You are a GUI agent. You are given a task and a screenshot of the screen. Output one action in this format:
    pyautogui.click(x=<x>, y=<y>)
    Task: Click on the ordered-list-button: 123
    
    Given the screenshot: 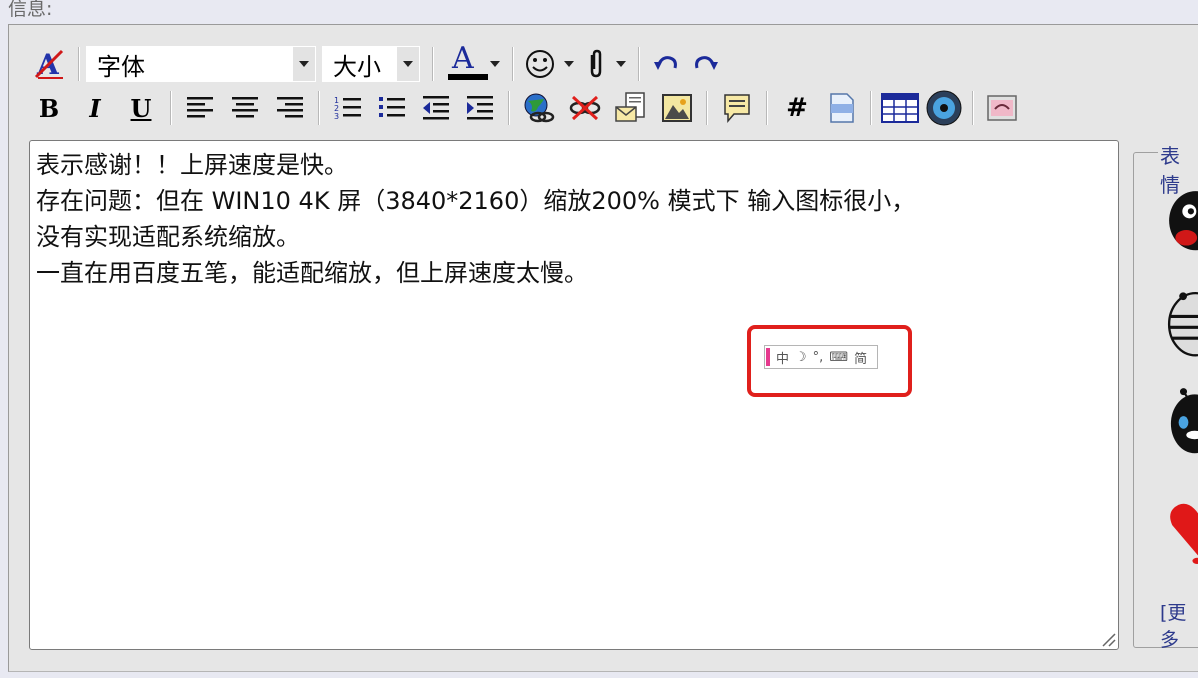 What is the action you would take?
    pyautogui.click(x=348, y=108)
    